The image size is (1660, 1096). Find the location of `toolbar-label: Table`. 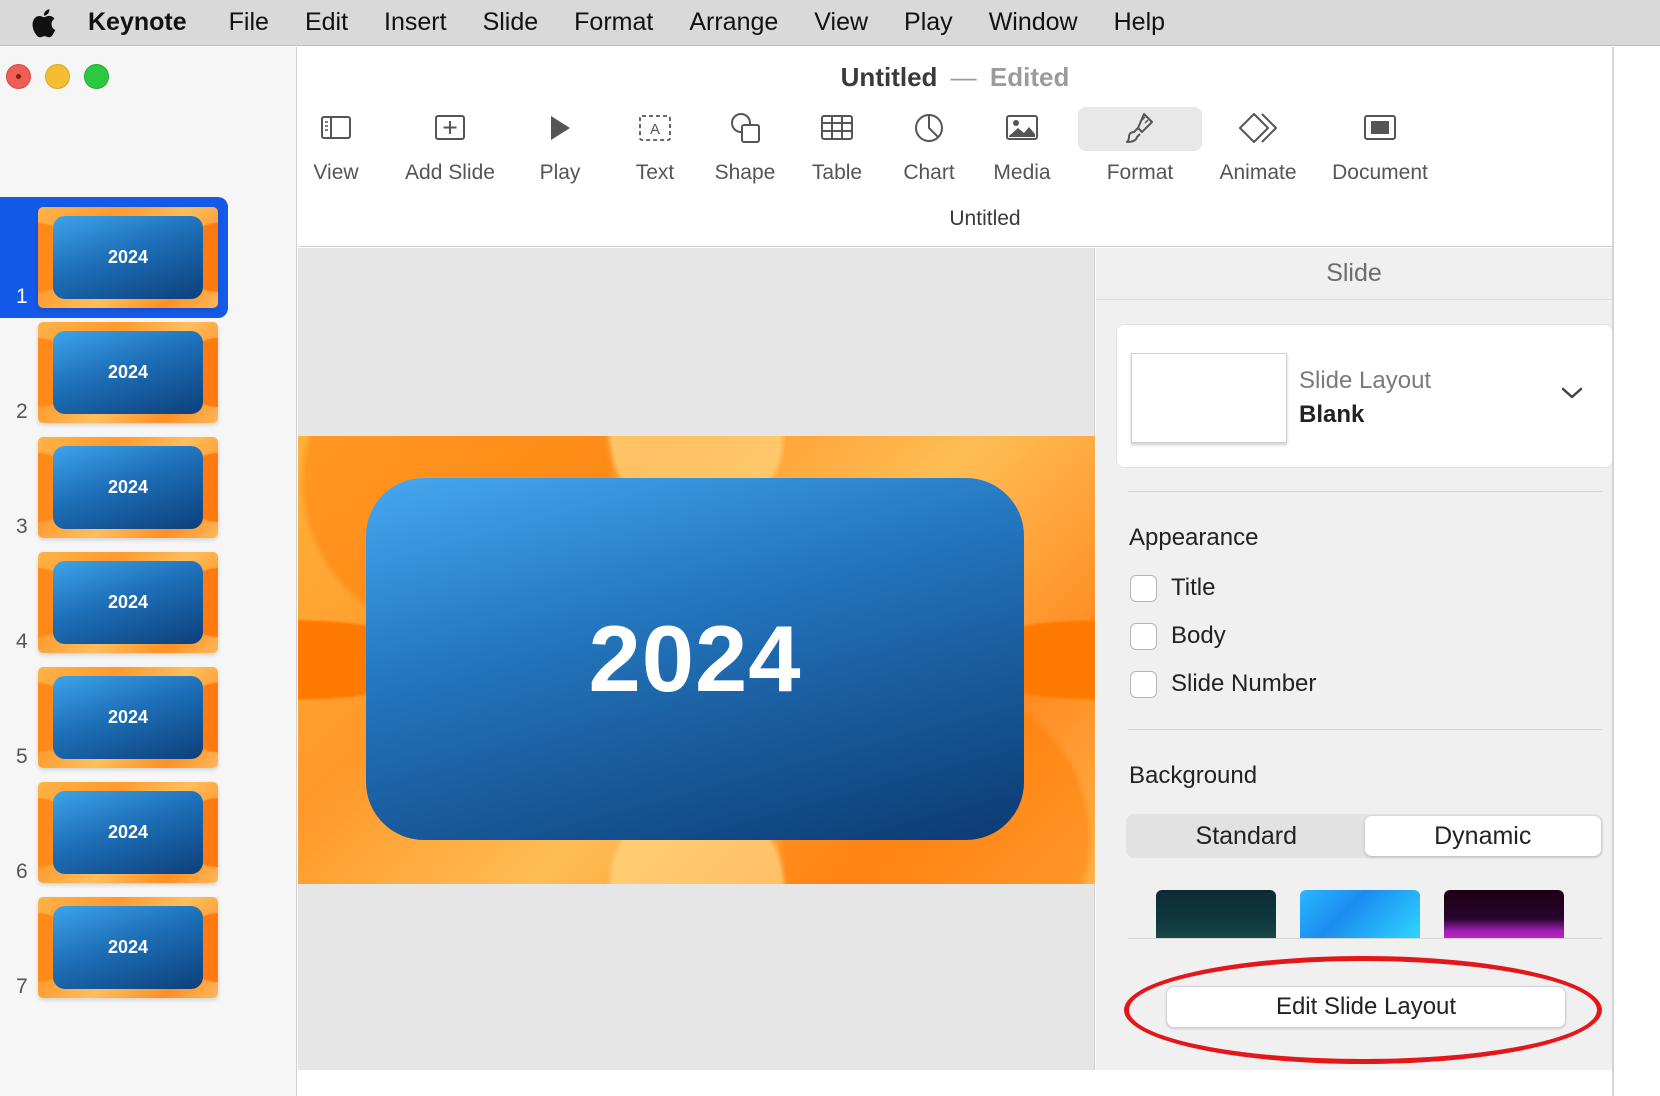

toolbar-label: Table is located at coordinates (837, 172).